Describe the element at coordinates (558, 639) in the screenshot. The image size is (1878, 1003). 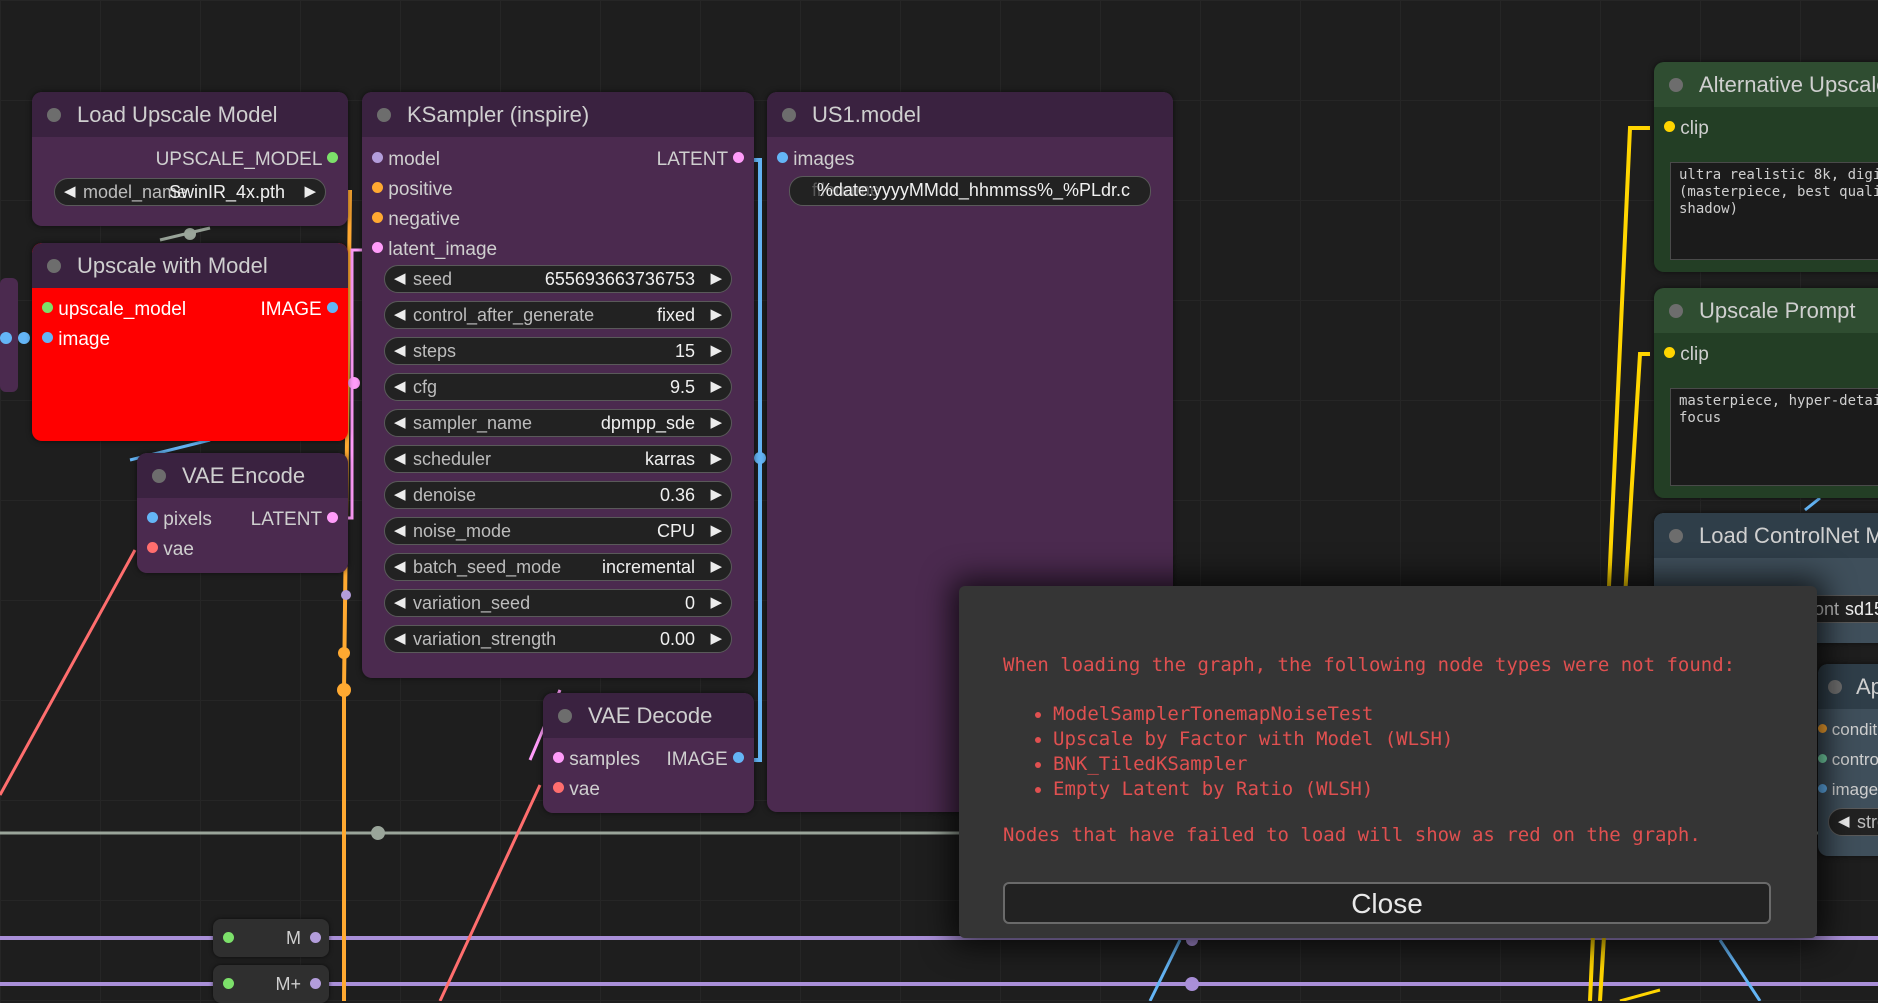
I see `widget-variation-strength: ◀ variation_strength 0.00 ▶` at that location.